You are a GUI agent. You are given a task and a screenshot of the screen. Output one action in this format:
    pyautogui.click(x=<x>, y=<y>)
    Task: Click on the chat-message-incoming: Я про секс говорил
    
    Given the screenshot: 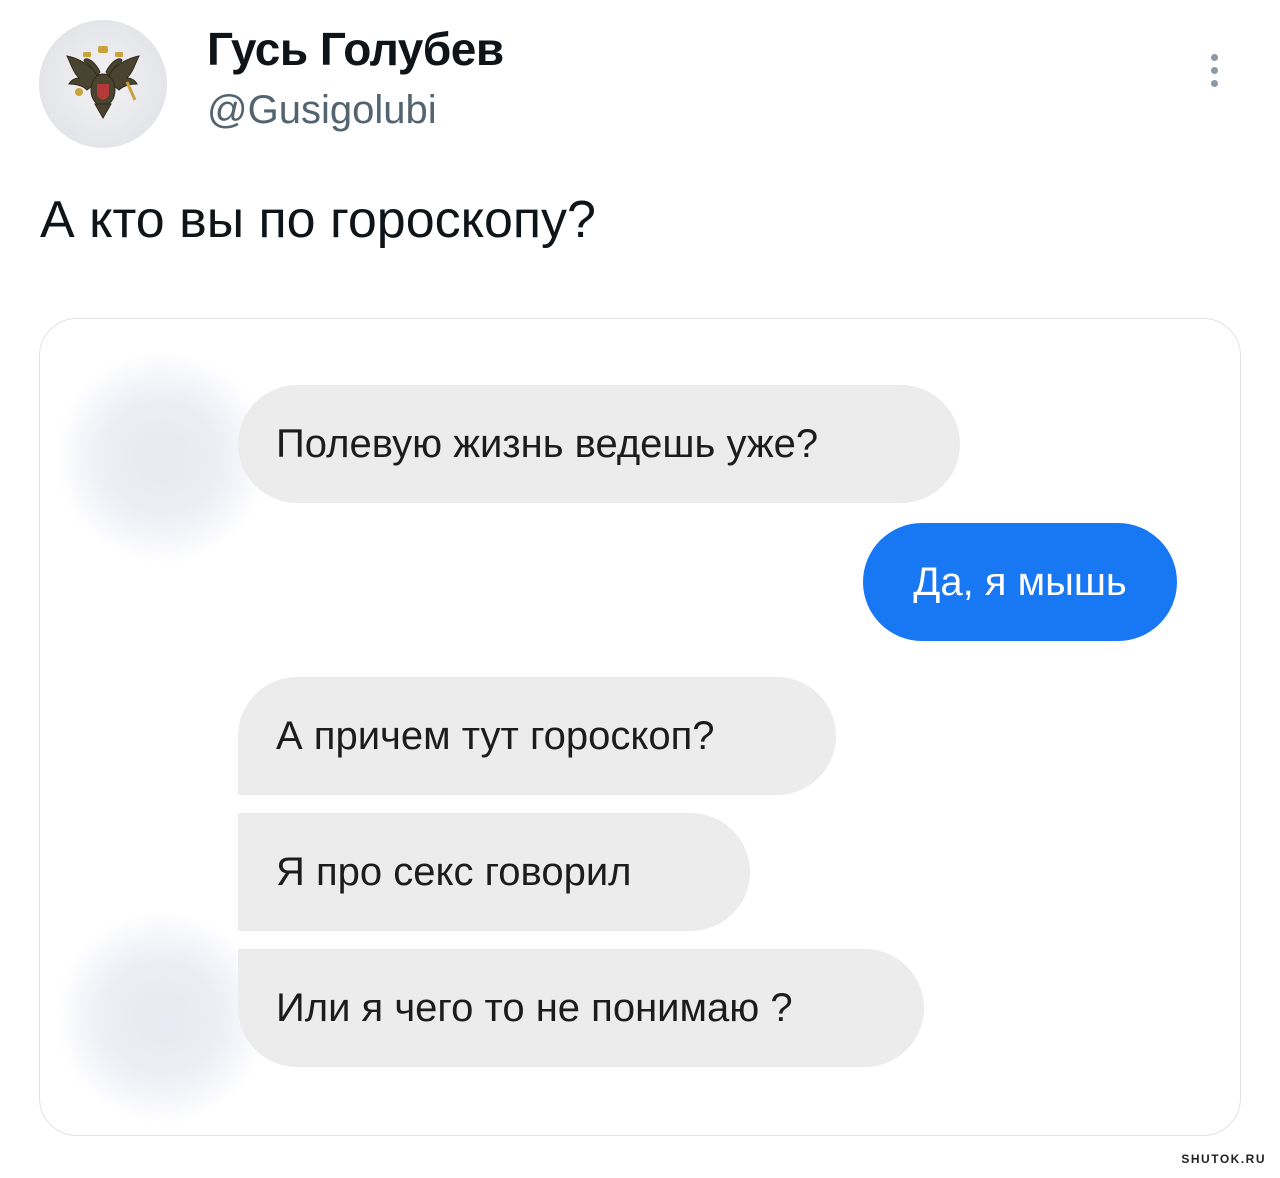 What is the action you would take?
    pyautogui.click(x=494, y=872)
    